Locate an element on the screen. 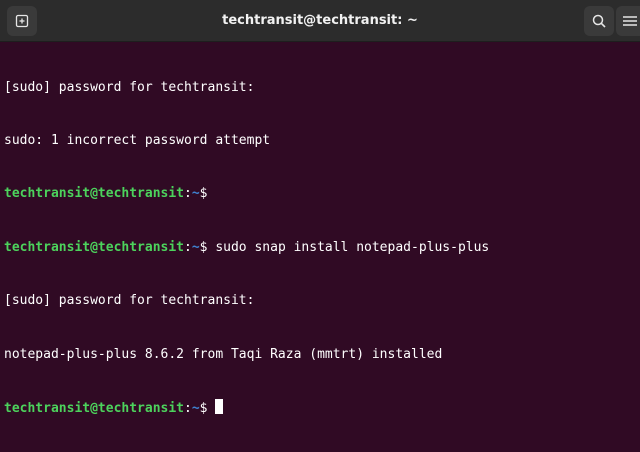  text-cursor is located at coordinates (219, 406).